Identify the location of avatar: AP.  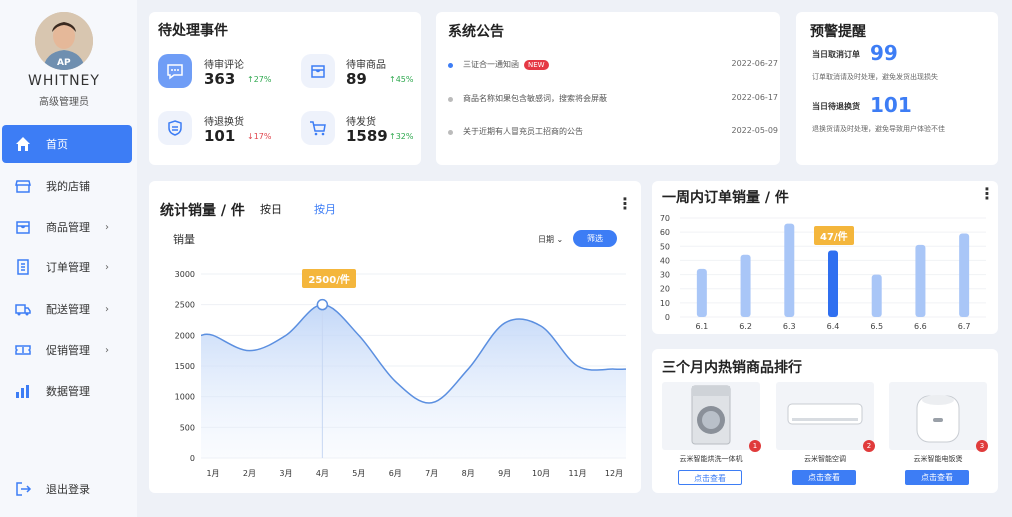
(64, 41).